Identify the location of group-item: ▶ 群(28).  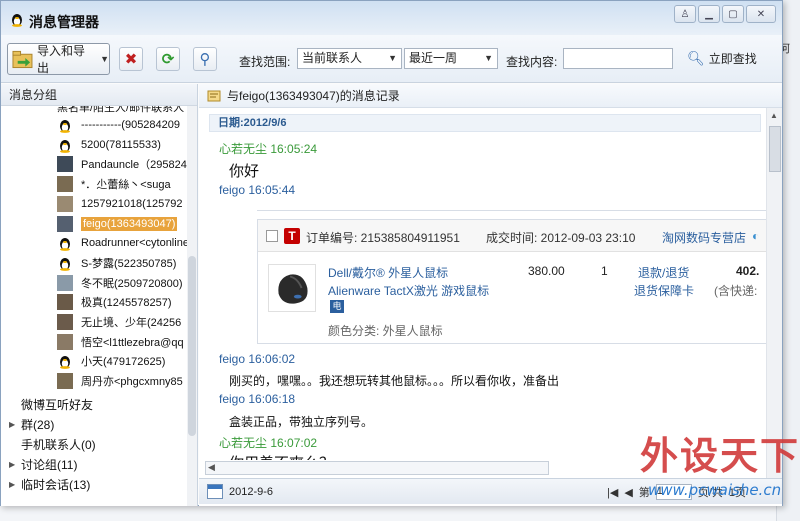
(31, 424).